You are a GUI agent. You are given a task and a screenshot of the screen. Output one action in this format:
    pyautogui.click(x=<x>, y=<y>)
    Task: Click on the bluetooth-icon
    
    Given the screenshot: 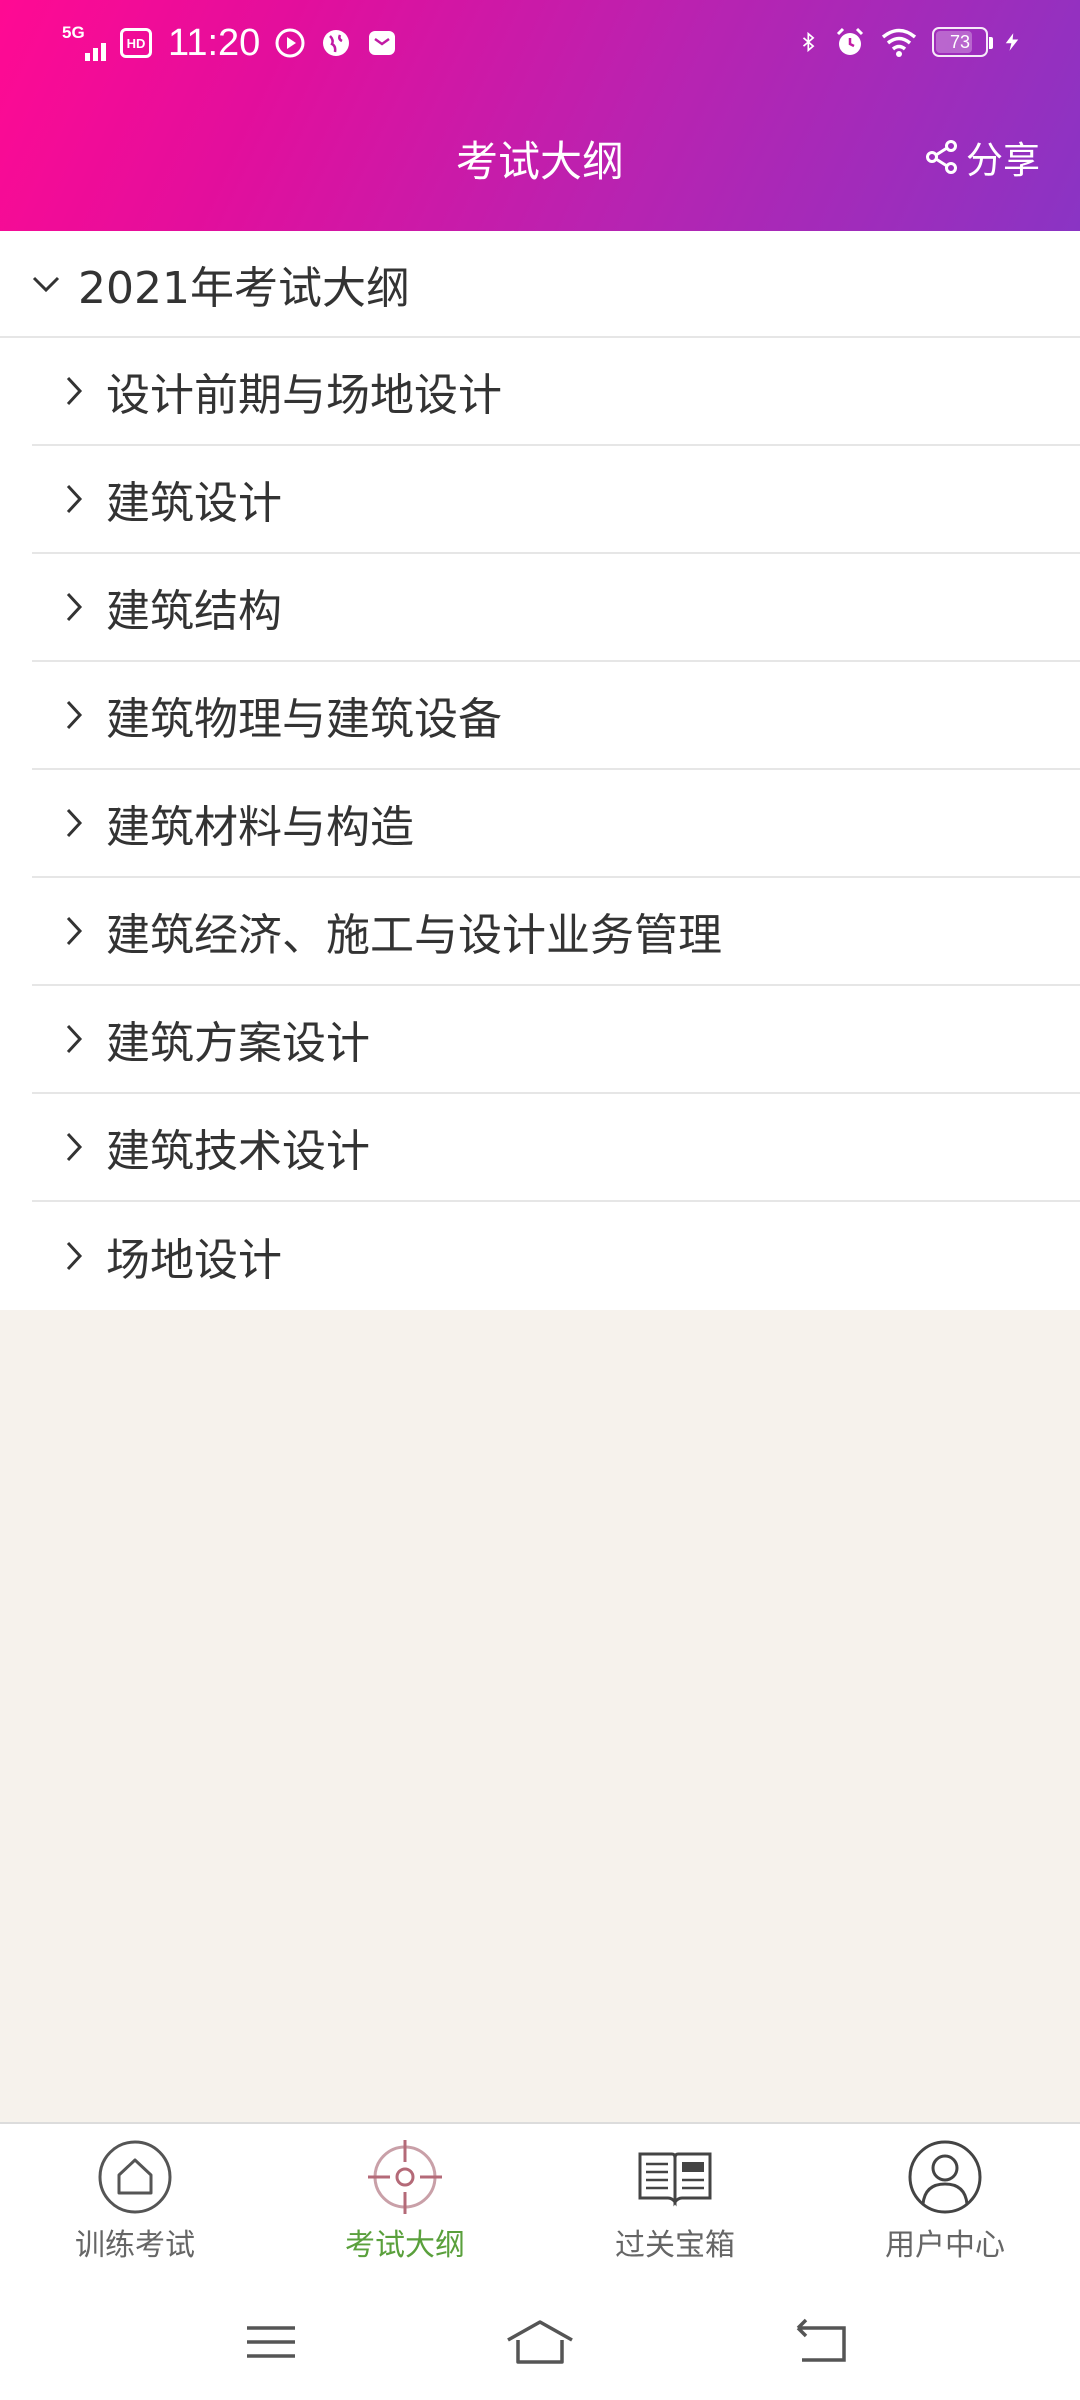 What is the action you would take?
    pyautogui.click(x=808, y=42)
    